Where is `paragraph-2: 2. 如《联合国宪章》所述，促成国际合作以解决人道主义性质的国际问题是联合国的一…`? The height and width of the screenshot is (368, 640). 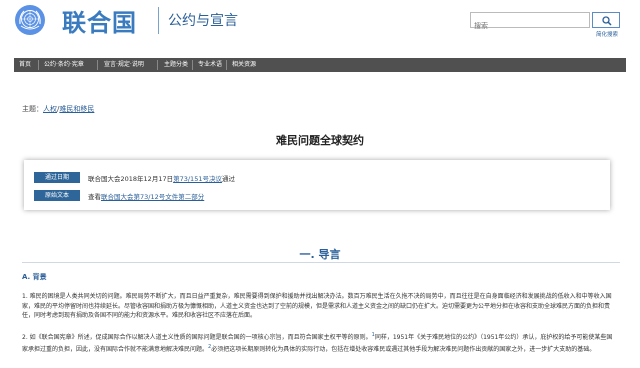 paragraph-2: 2. 如《联合国宪章》所述，促成国际合作以解决人道主义性质的国际问题是联合国的一… is located at coordinates (320, 342).